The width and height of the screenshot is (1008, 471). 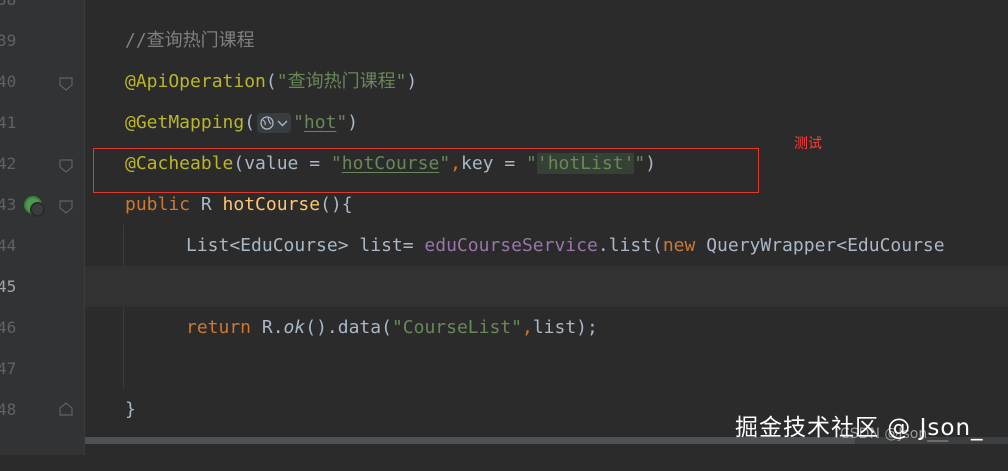 What do you see at coordinates (336, 204) in the screenshot?
I see `method-signature-rest: (){` at bounding box center [336, 204].